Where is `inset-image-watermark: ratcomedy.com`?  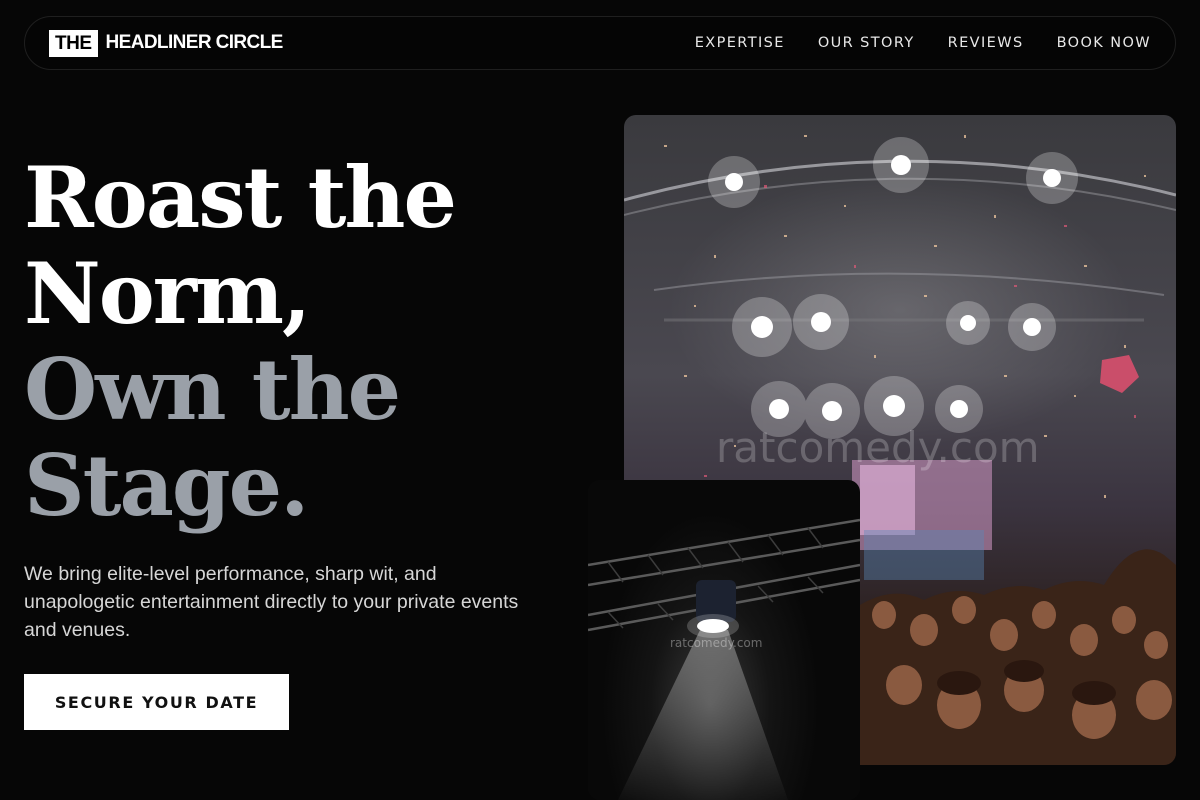
inset-image-watermark: ratcomedy.com is located at coordinates (716, 643).